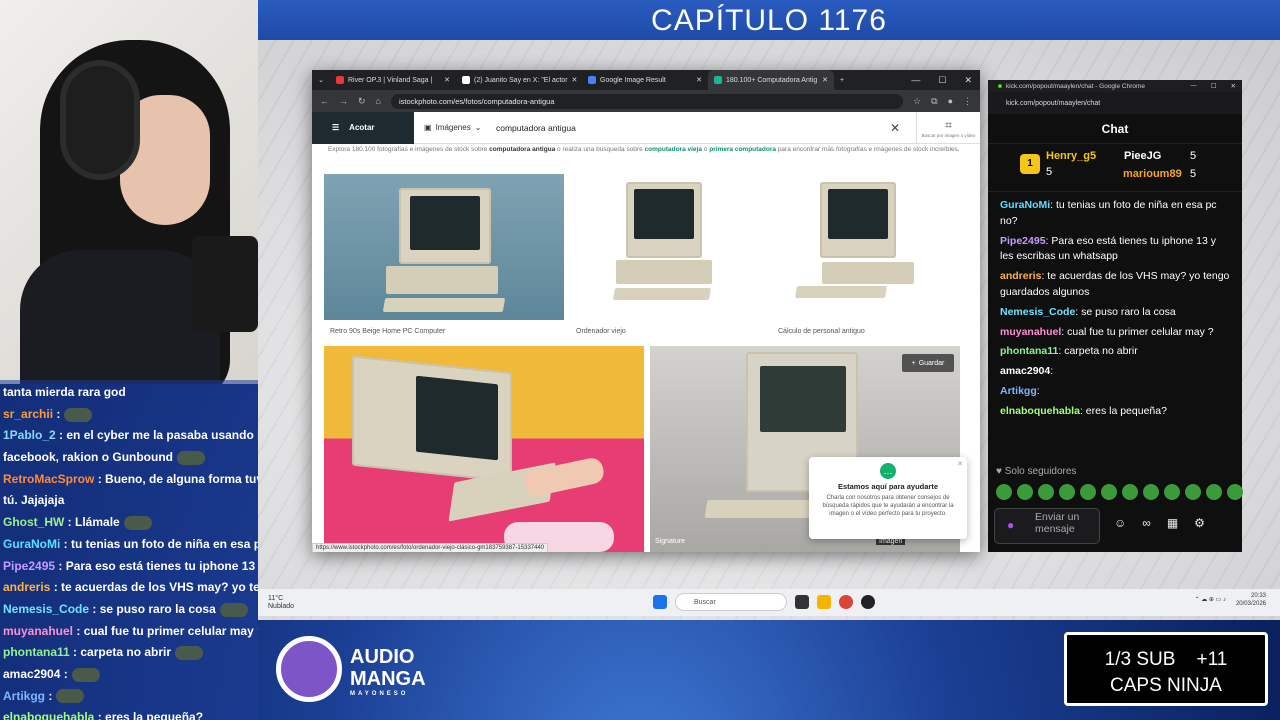  Describe the element at coordinates (1152, 174) in the screenshot. I see `top3-name: marioum89` at that location.